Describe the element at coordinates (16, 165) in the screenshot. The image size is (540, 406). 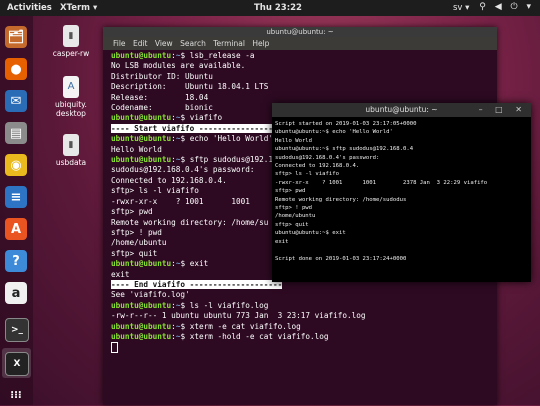
I see `rhythmbox-icon: ◉` at that location.